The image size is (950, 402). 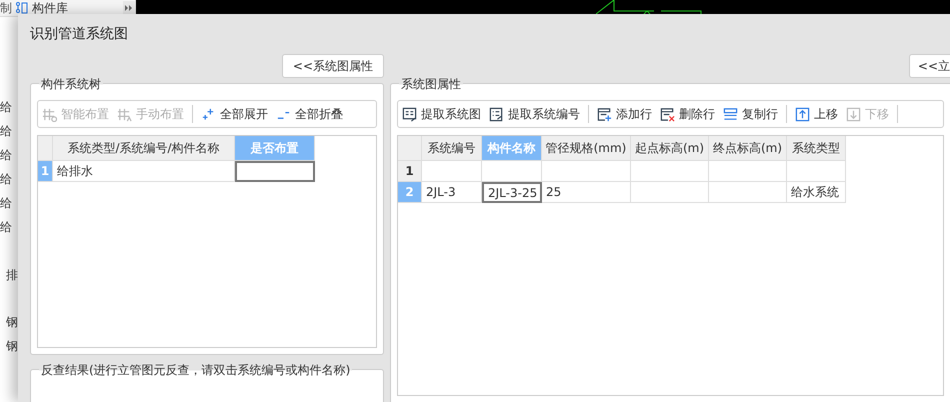 What do you see at coordinates (452, 192) in the screenshot?
I see `table-cell: 2JL-3` at bounding box center [452, 192].